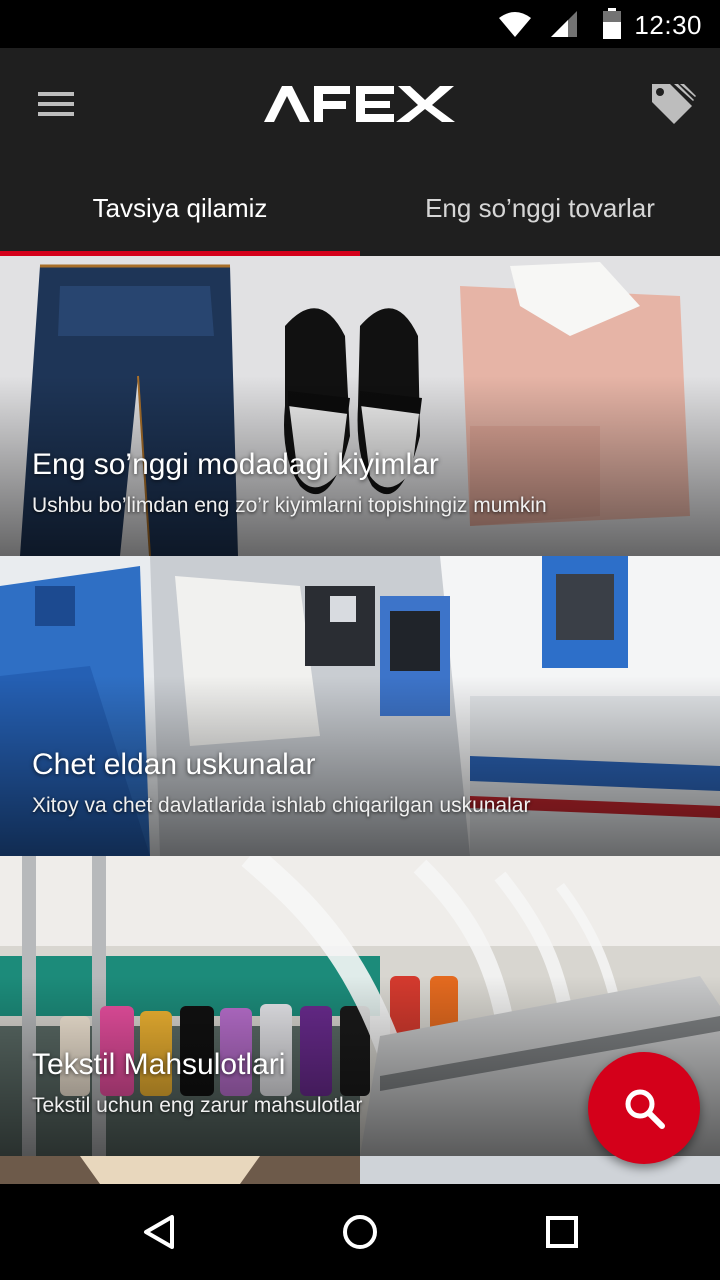 This screenshot has height=1280, width=720. I want to click on card-title: Tekstil Mahsulotlari, so click(159, 1064).